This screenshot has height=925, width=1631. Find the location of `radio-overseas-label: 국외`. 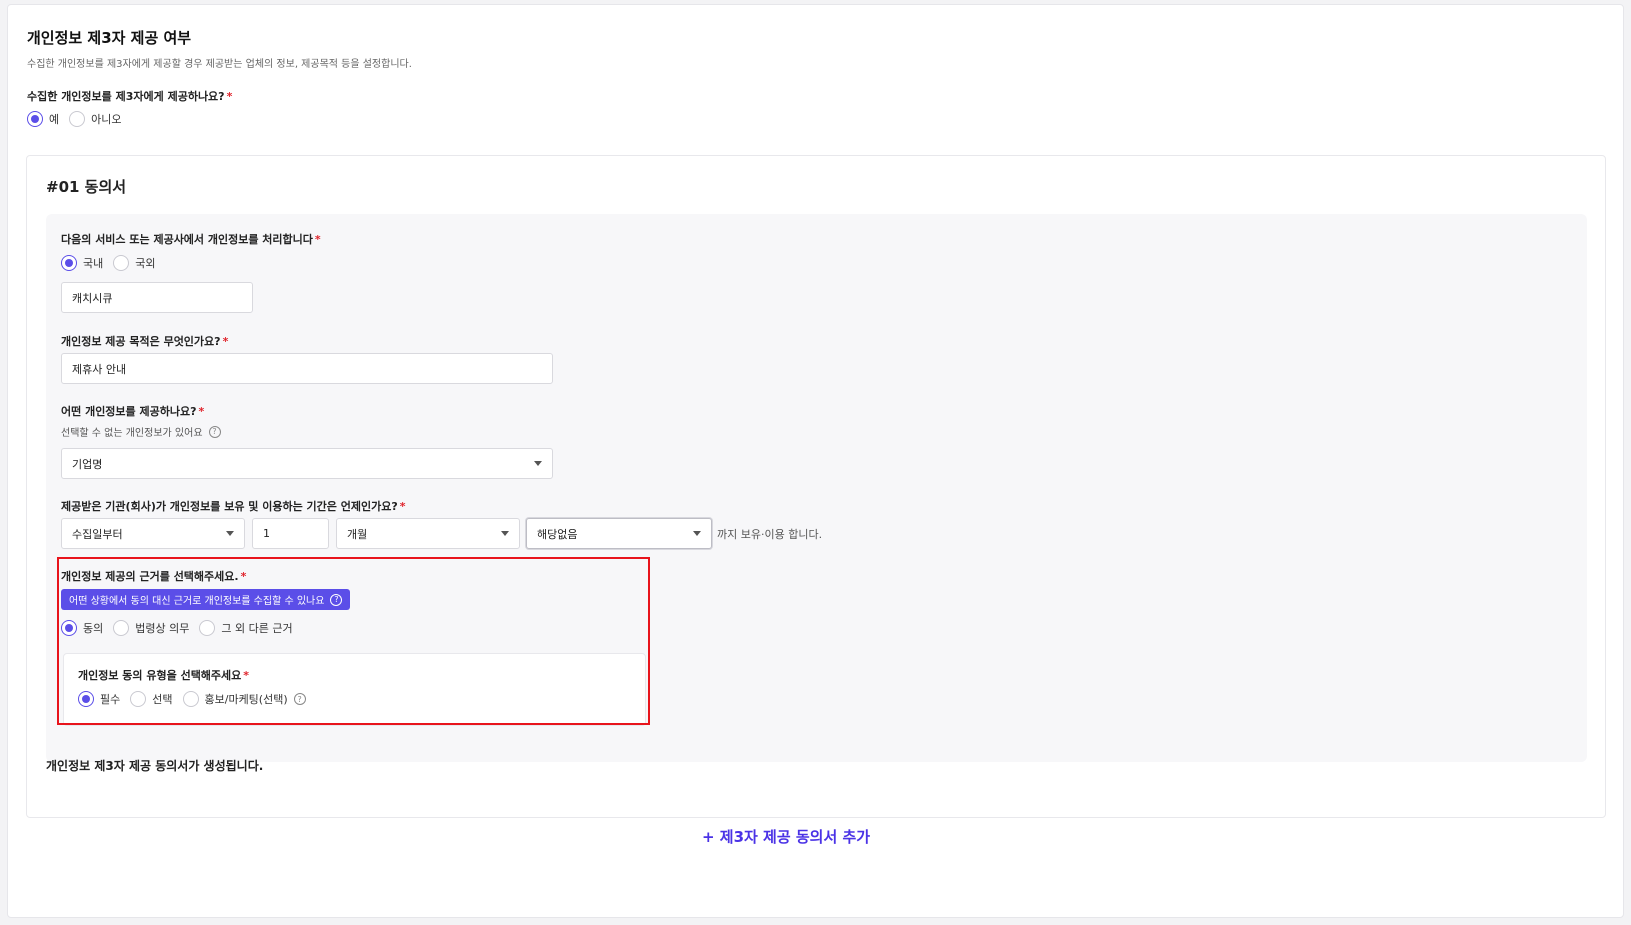

radio-overseas-label: 국외 is located at coordinates (145, 263).